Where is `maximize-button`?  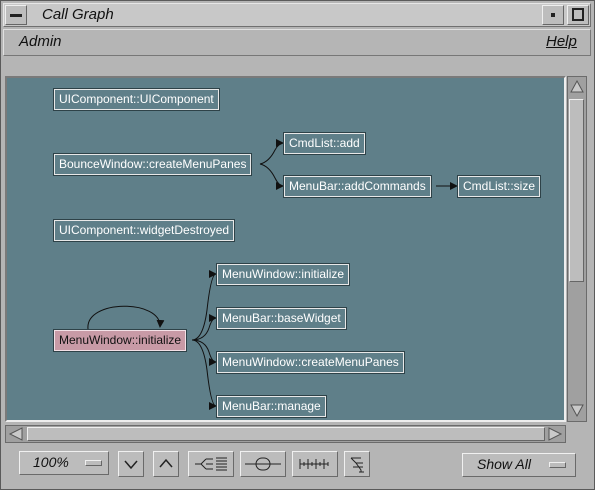 maximize-button is located at coordinates (578, 15).